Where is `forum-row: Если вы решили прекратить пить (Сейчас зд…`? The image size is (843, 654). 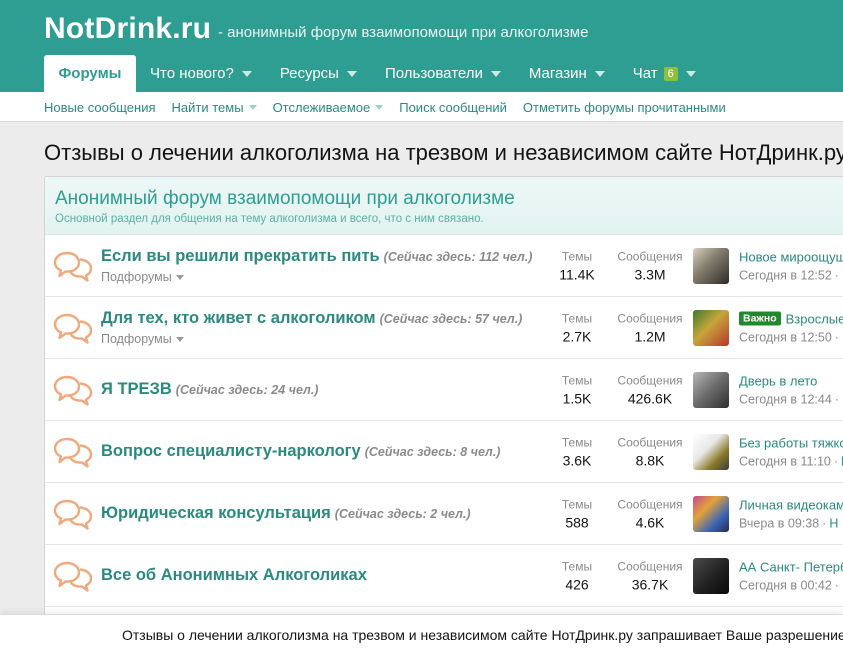 forum-row: Если вы решили прекратить пить (Сейчас зд… is located at coordinates (444, 266).